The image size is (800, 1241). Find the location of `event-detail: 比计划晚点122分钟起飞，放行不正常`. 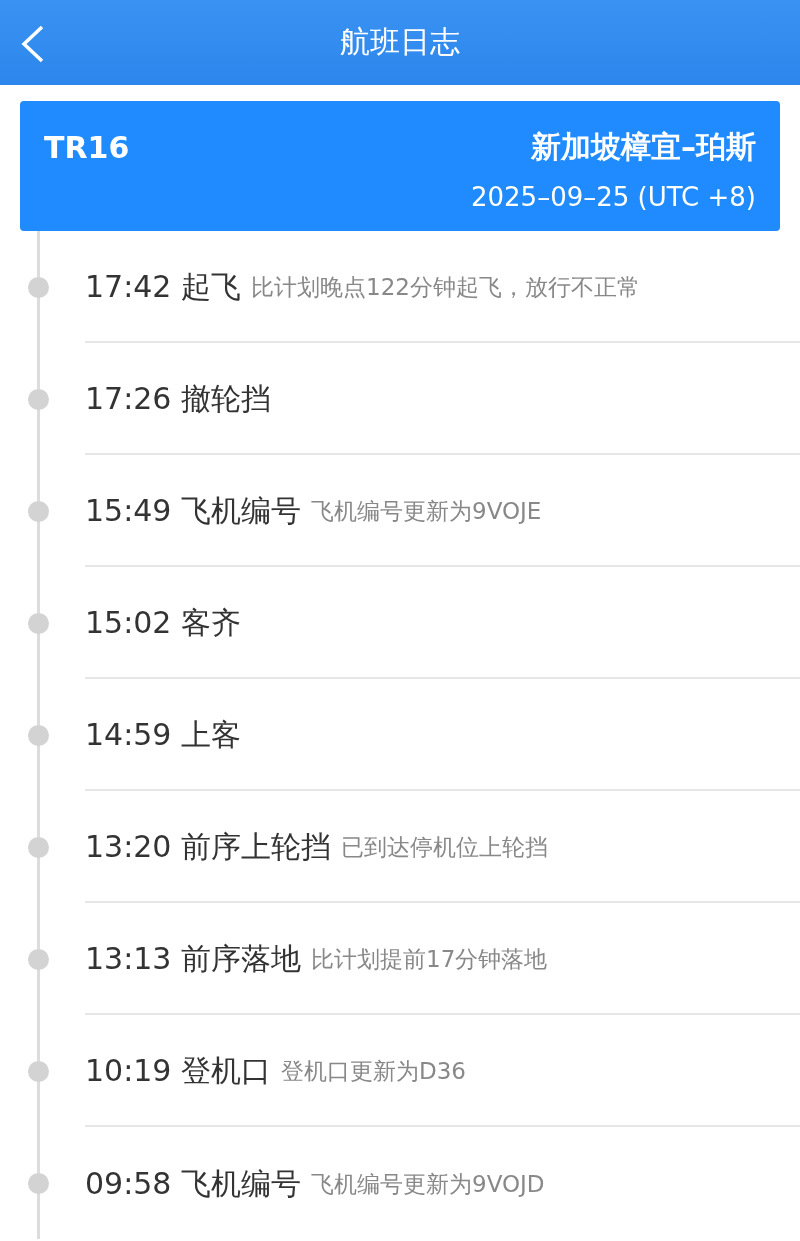

event-detail: 比计划晚点122分钟起飞，放行不正常 is located at coordinates (445, 287).